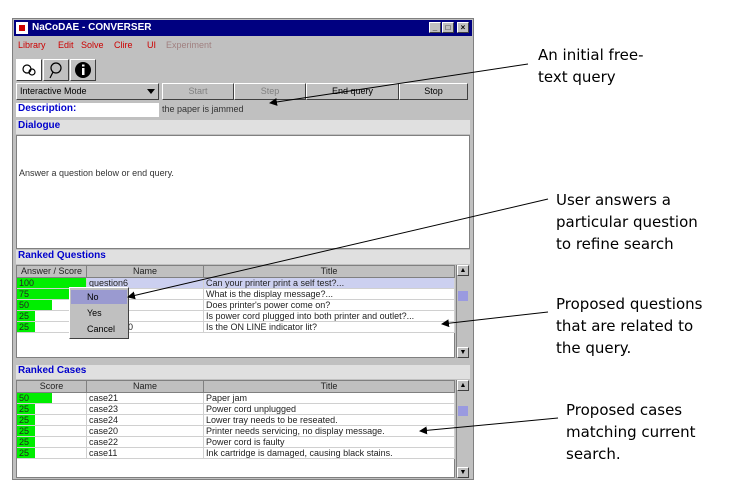 This screenshot has height=497, width=737. I want to click on arrow-to-description, so click(399, 84).